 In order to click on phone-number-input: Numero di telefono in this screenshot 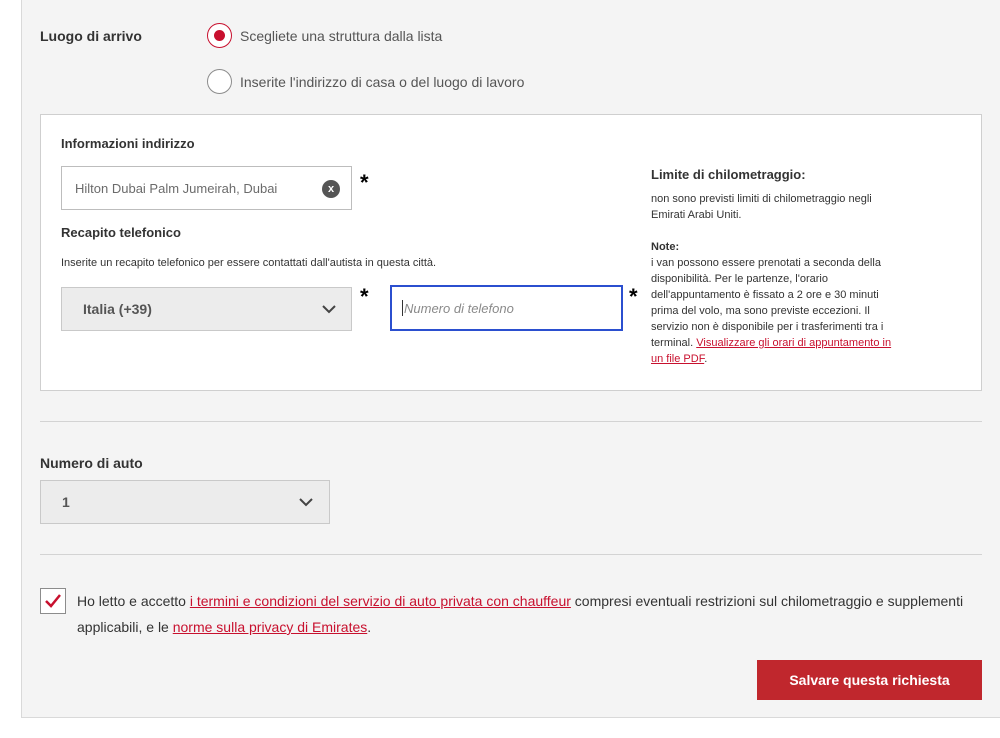, I will do `click(506, 308)`.